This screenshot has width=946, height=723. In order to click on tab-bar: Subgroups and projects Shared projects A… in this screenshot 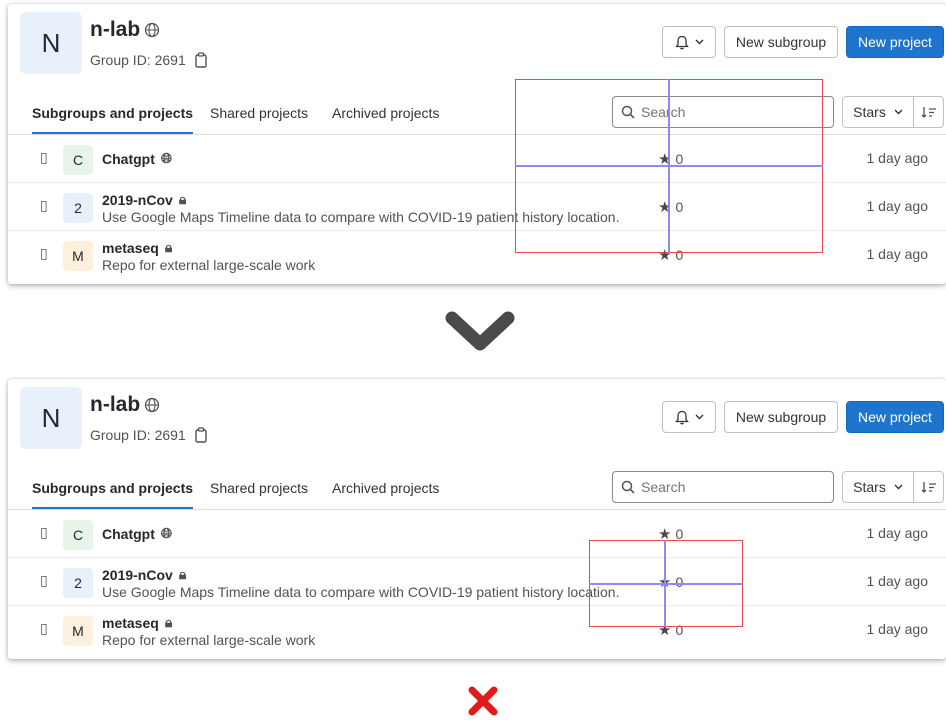, I will do `click(308, 488)`.